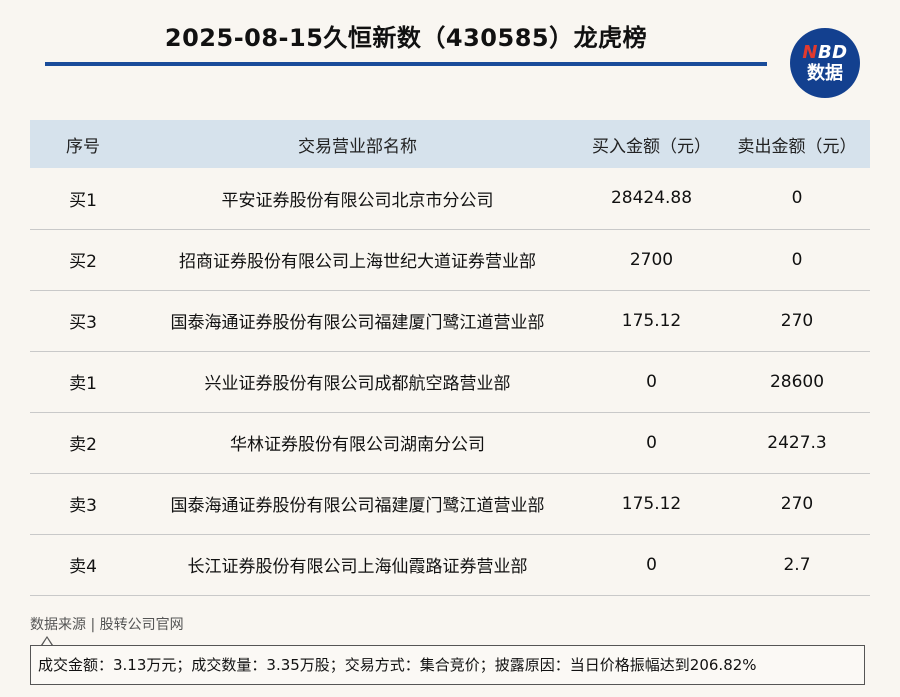 Image resolution: width=900 pixels, height=697 pixels. What do you see at coordinates (83, 262) in the screenshot?
I see `row-index: 买2` at bounding box center [83, 262].